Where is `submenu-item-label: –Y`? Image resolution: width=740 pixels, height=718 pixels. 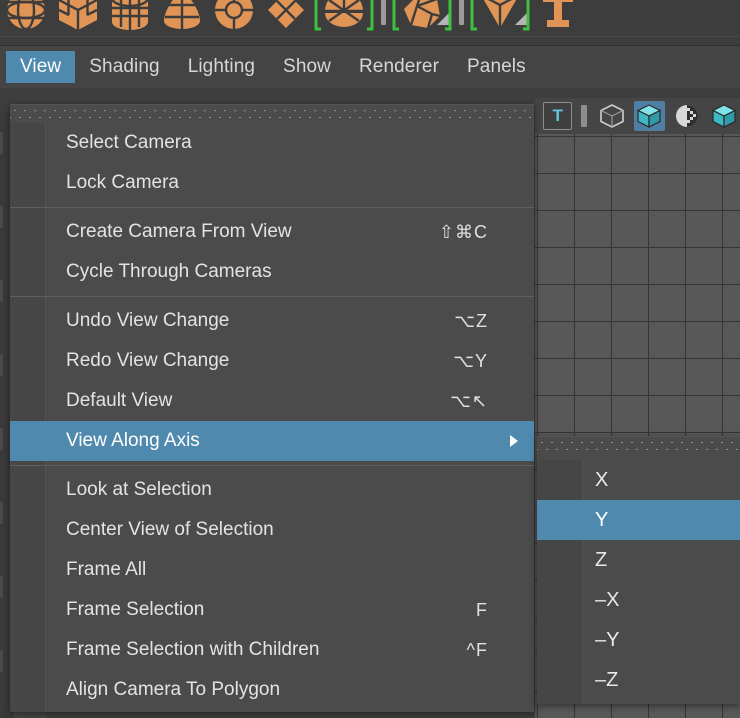
submenu-item-label: –Y is located at coordinates (607, 639).